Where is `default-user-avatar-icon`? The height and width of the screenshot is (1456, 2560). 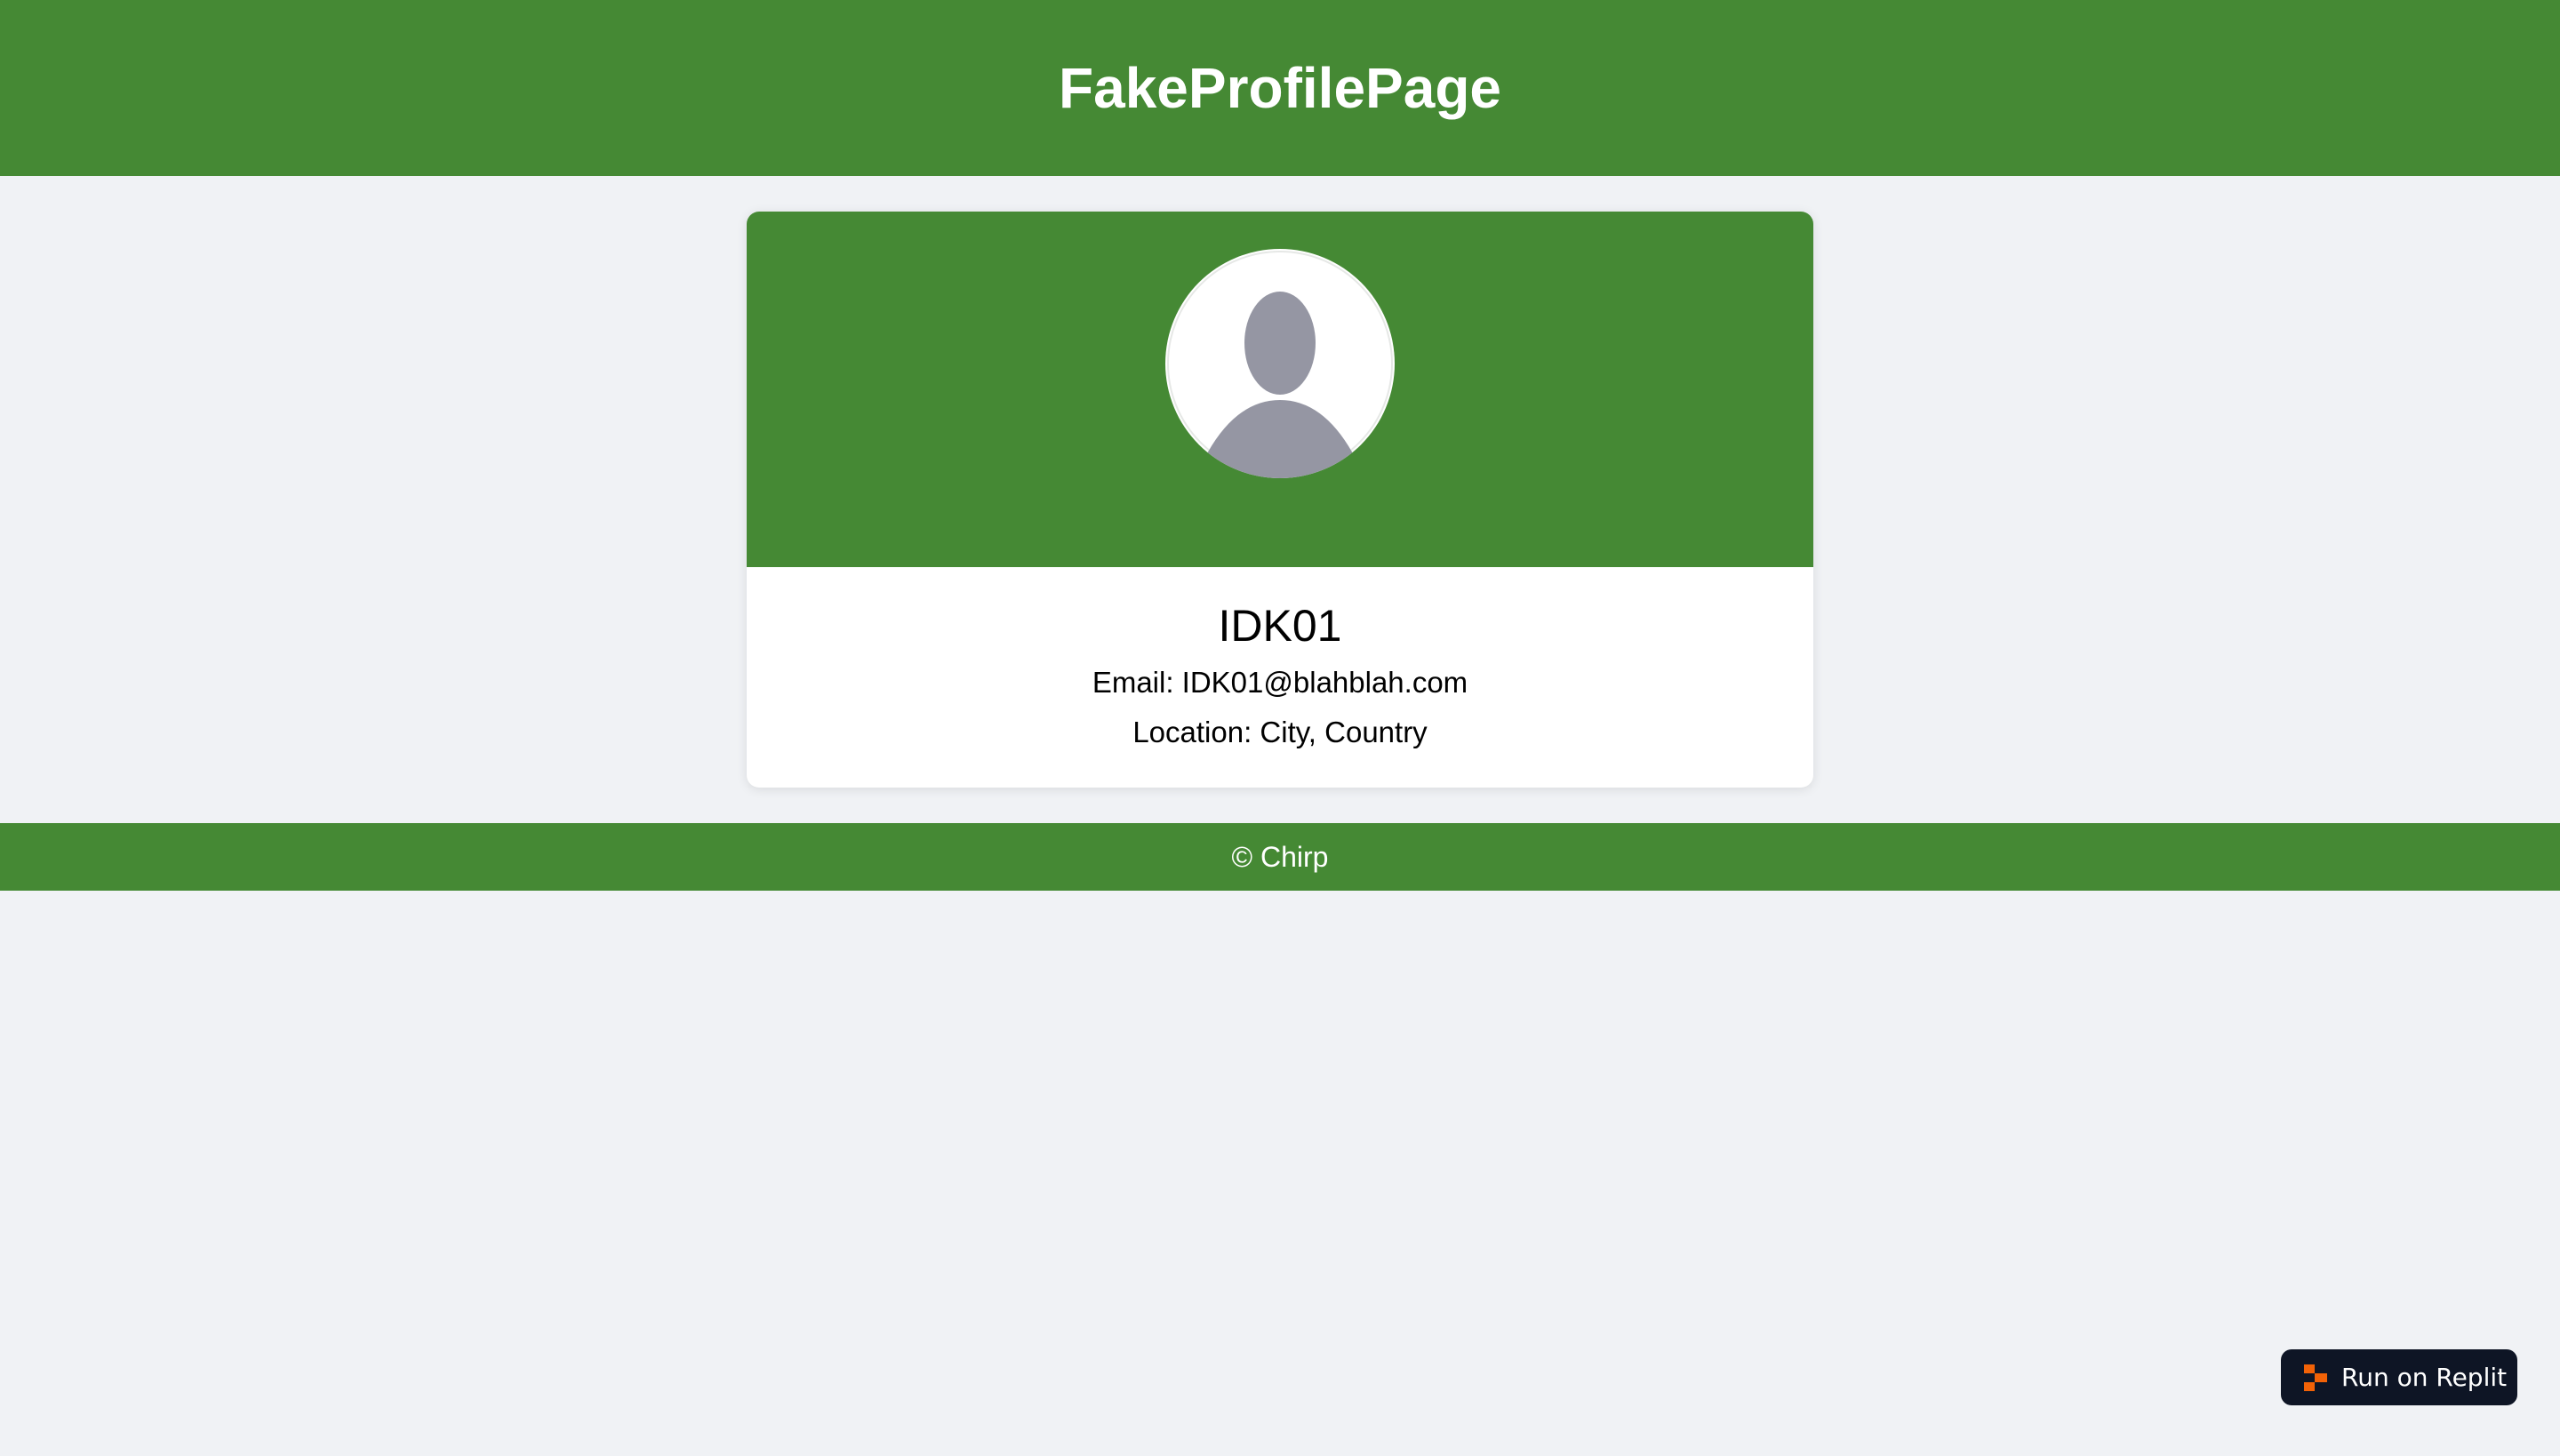
default-user-avatar-icon is located at coordinates (1280, 364).